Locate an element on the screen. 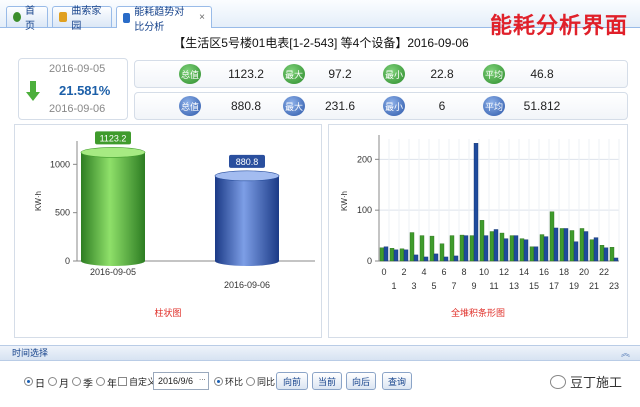 This screenshot has height=407, width=640. stats-row-current: 总值 880.8 最大 231.6 最小 6 平均 51.812 is located at coordinates (381, 106).